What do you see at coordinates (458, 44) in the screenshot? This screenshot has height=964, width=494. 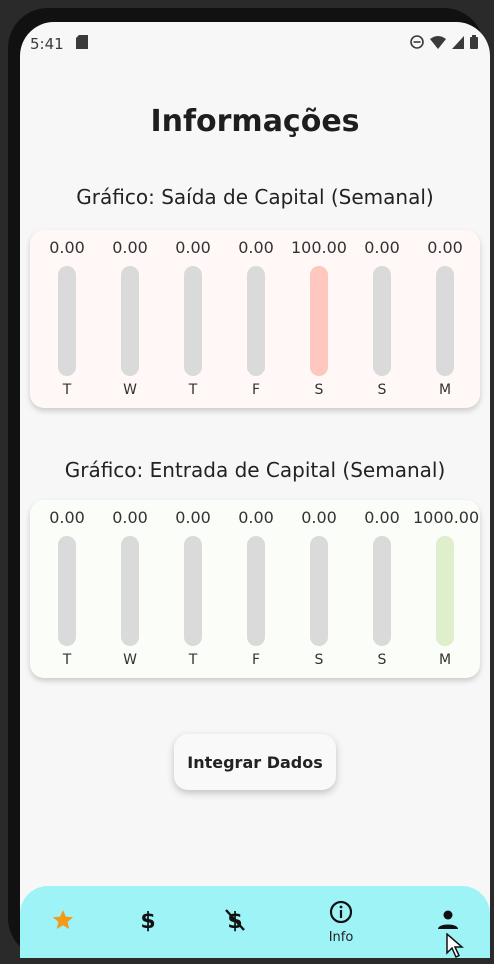 I see `signal-icon` at bounding box center [458, 44].